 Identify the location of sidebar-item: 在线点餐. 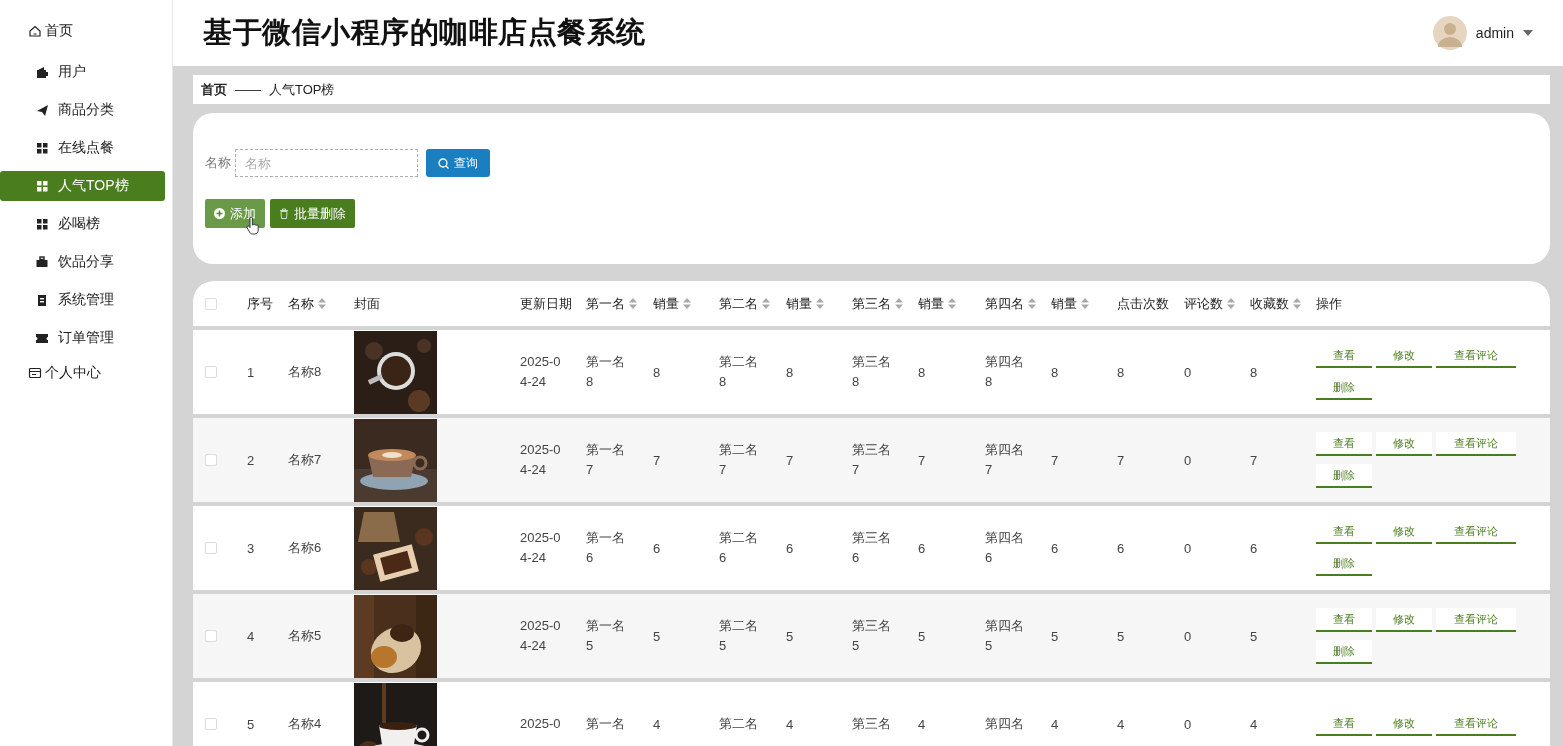
(82, 148).